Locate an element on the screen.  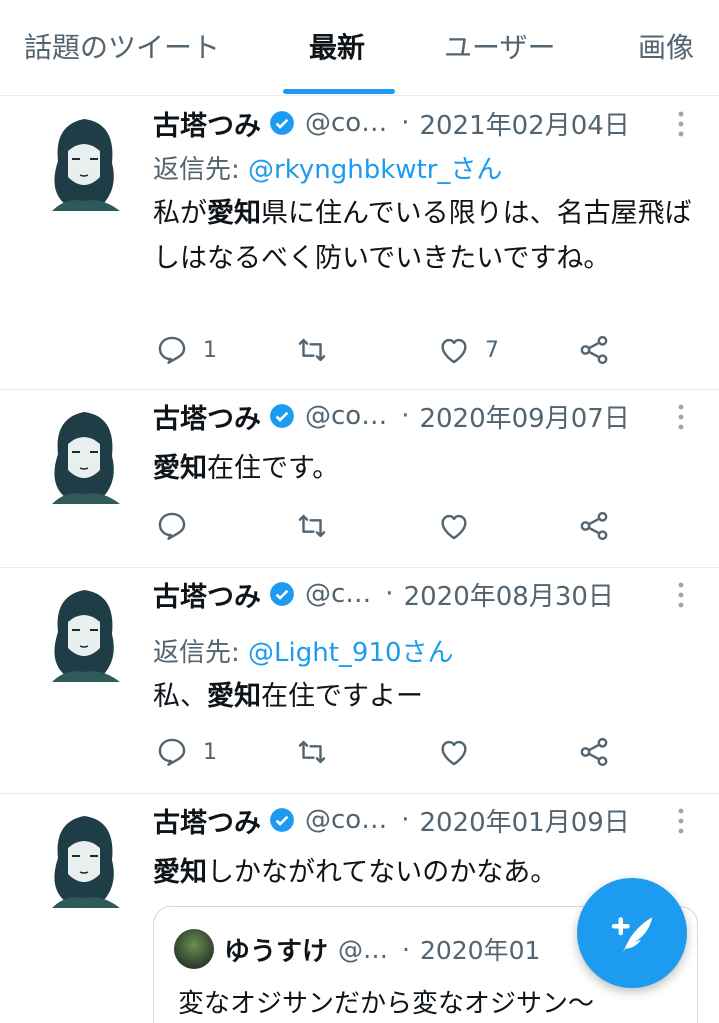
tab-top: 話題のツイート is located at coordinates (122, 46).